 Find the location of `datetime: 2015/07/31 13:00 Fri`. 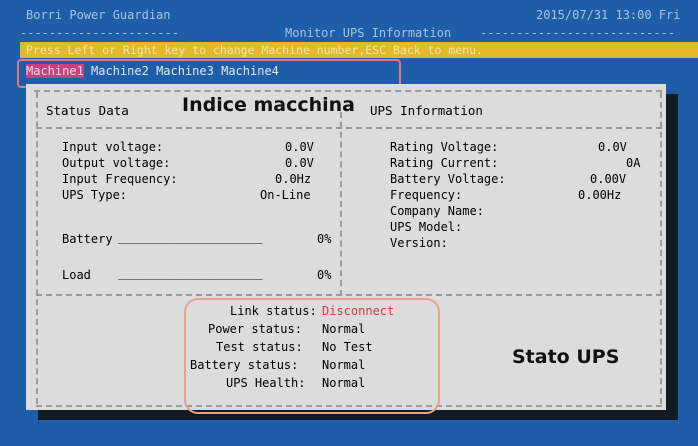

datetime: 2015/07/31 13:00 Fri is located at coordinates (608, 15).